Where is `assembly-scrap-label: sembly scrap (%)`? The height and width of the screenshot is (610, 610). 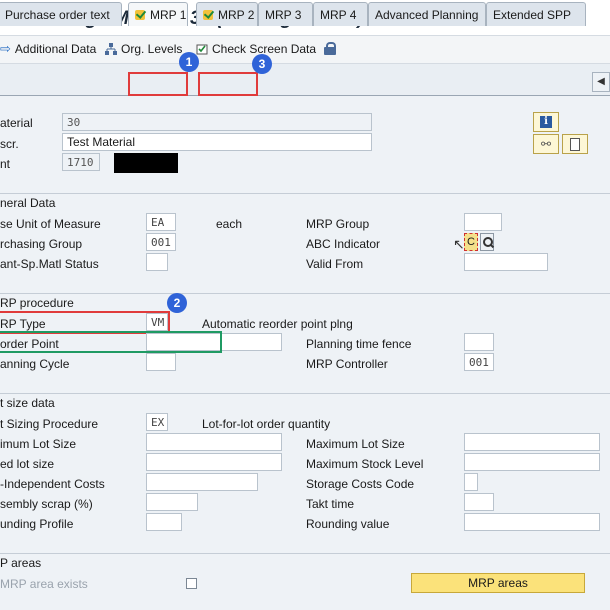
assembly-scrap-label: sembly scrap (%) is located at coordinates (46, 504).